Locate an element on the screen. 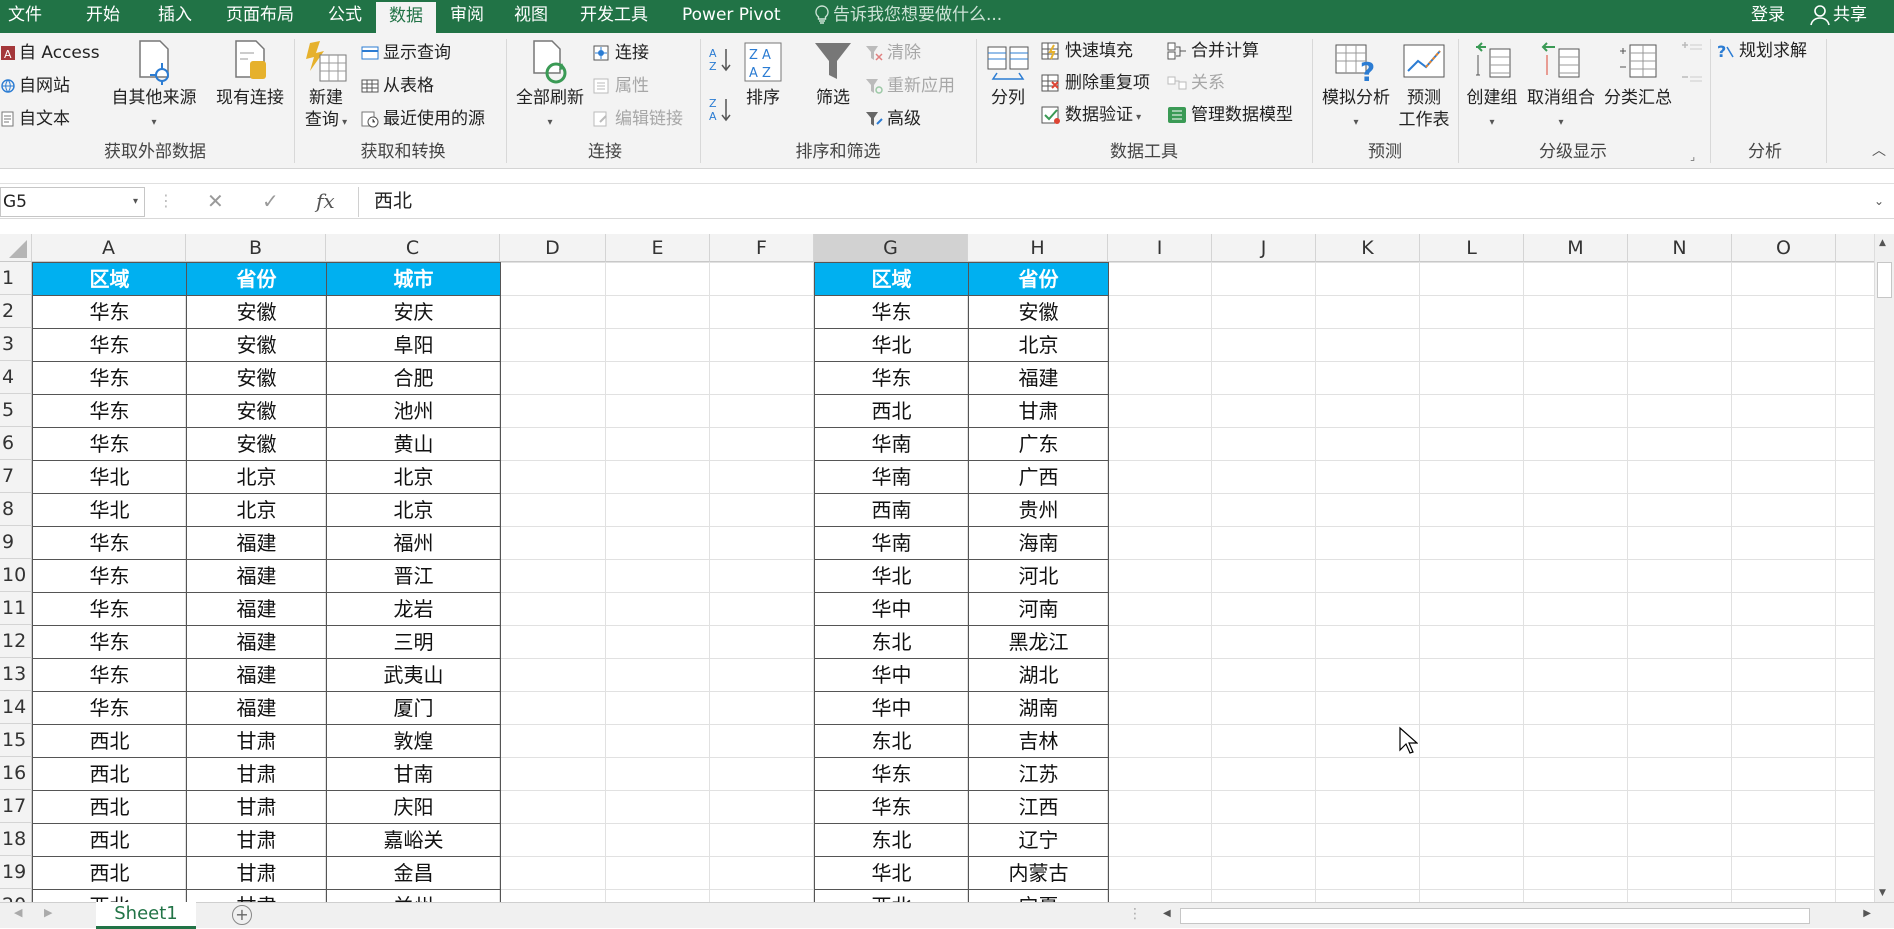 The height and width of the screenshot is (929, 1894). show-queries-button: 显示查询 is located at coordinates (405, 53).